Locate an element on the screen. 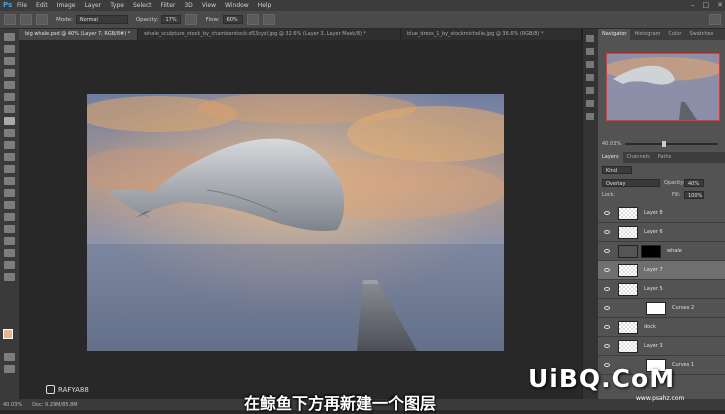 This screenshot has width=725, height=414. eraser-tool-icon is located at coordinates (9, 157).